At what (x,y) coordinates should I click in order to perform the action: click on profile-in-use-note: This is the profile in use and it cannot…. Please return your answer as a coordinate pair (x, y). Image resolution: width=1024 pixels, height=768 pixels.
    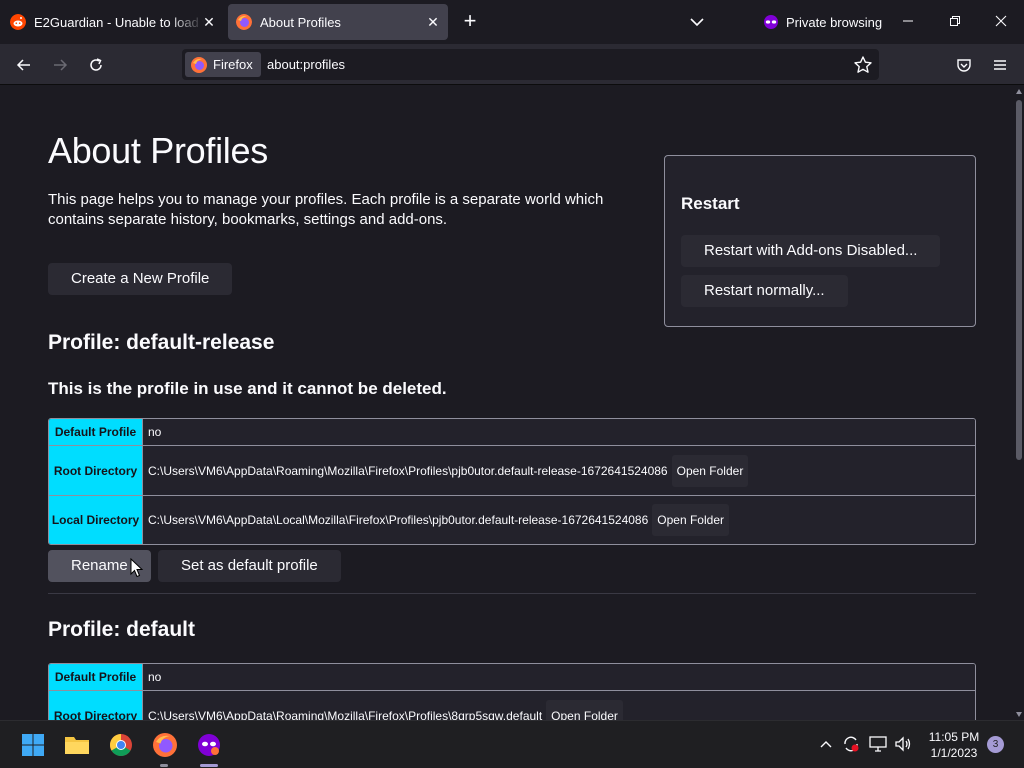
    Looking at the image, I should click on (247, 388).